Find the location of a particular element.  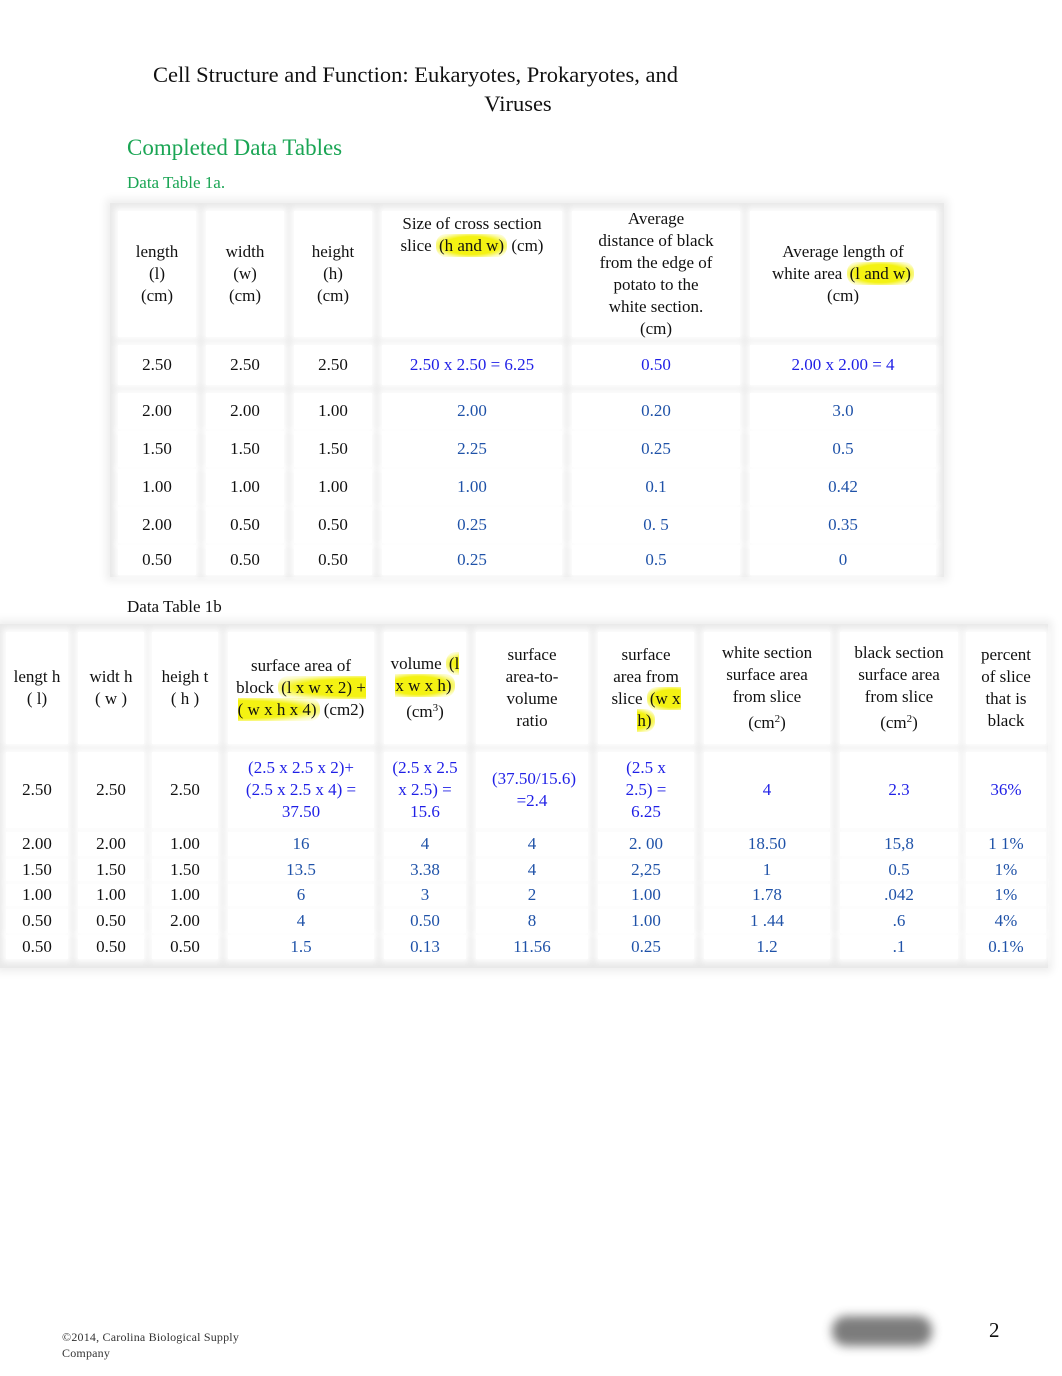

t1a-cell: 3.0 is located at coordinates (843, 411).